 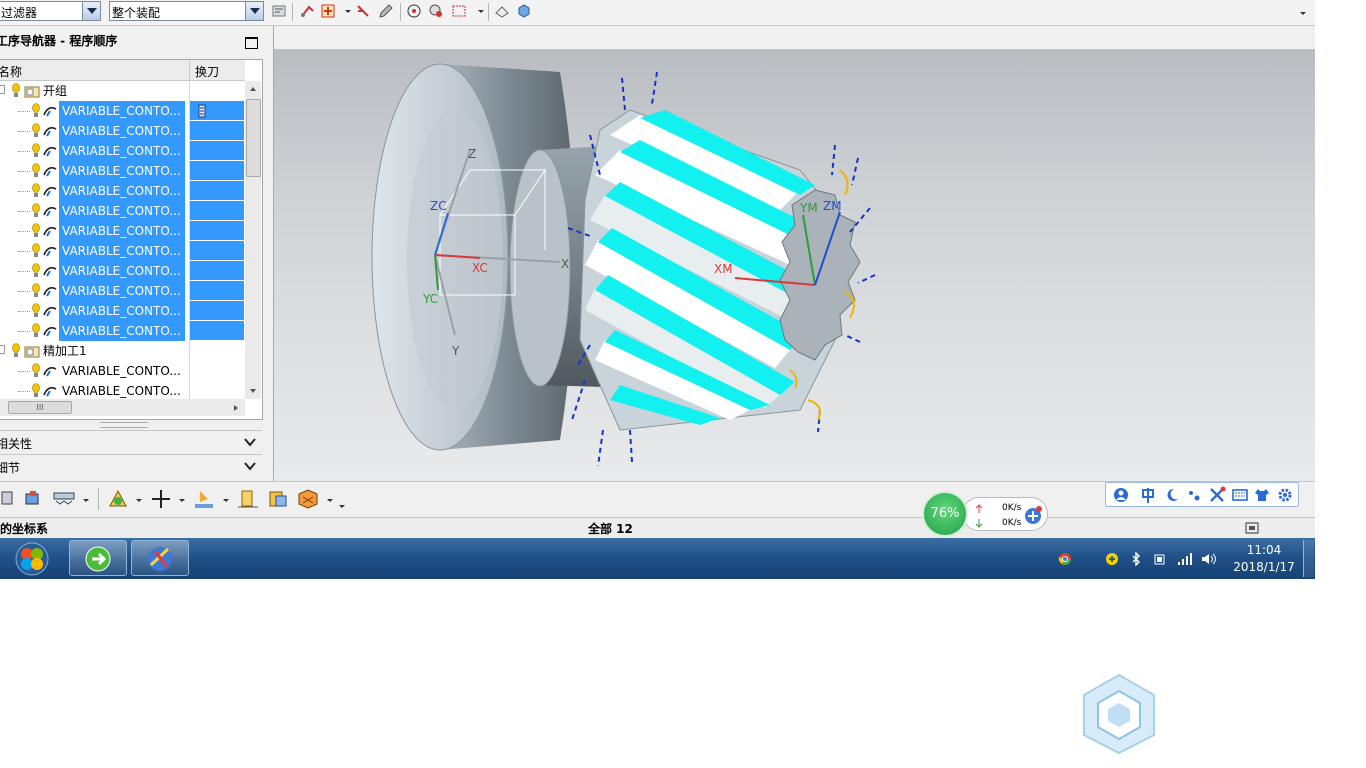 I want to click on dependencies-section: 相关性, so click(x=131, y=441).